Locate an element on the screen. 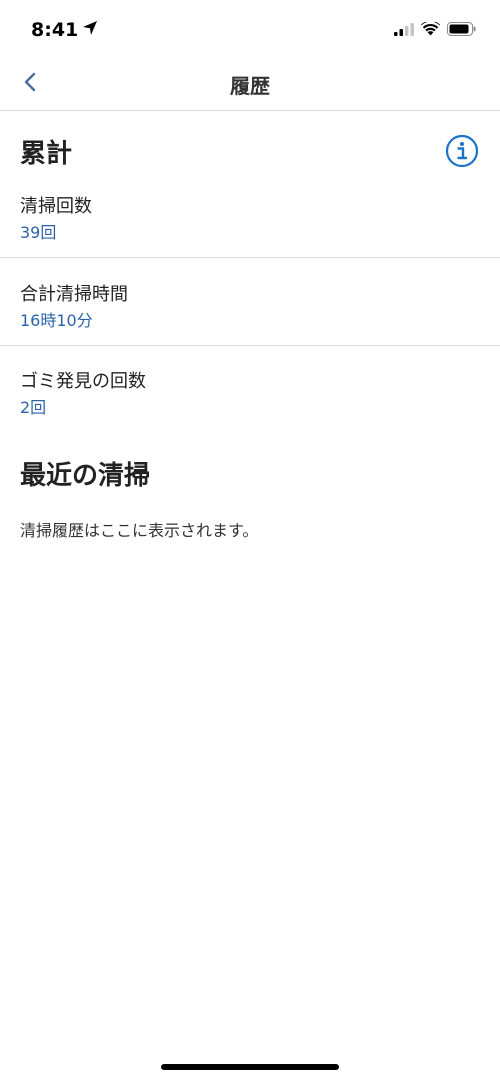  navigation-bar: 履歴 is located at coordinates (250, 83).